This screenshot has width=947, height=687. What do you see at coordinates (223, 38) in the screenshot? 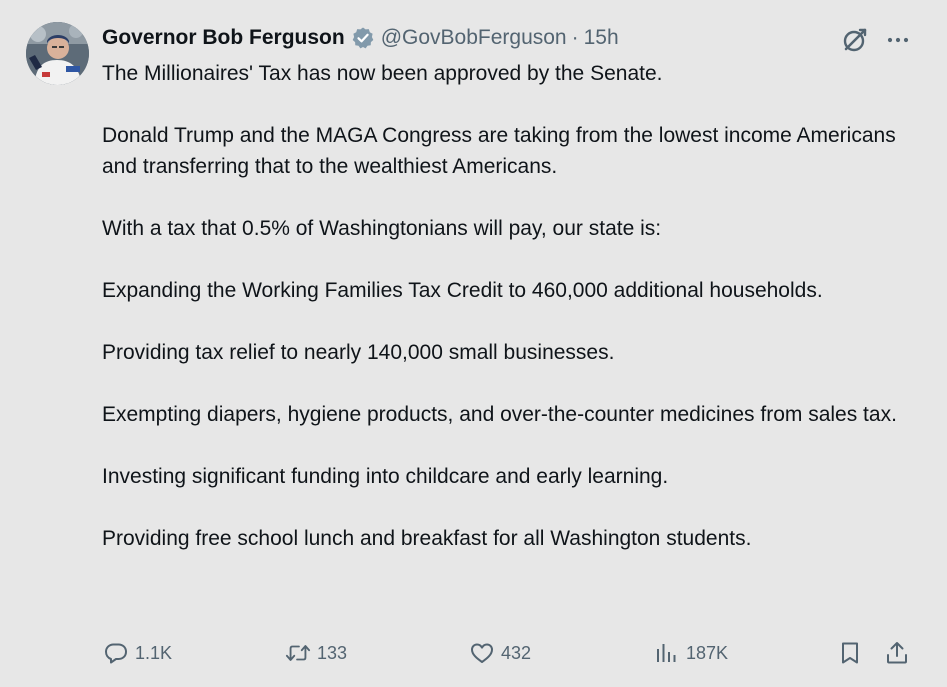
I see `author-name: Governor Bob Ferguson` at bounding box center [223, 38].